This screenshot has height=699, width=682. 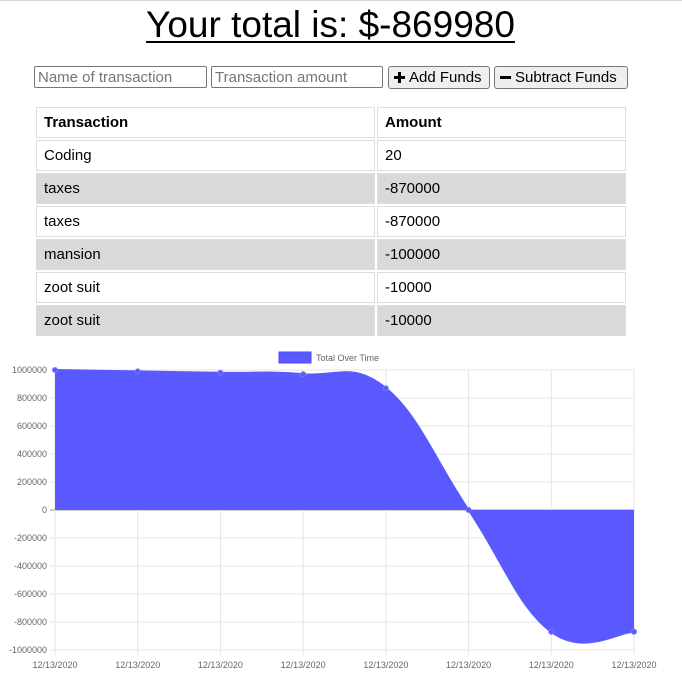 What do you see at coordinates (30, 538) in the screenshot?
I see `y-tick-label: -200000` at bounding box center [30, 538].